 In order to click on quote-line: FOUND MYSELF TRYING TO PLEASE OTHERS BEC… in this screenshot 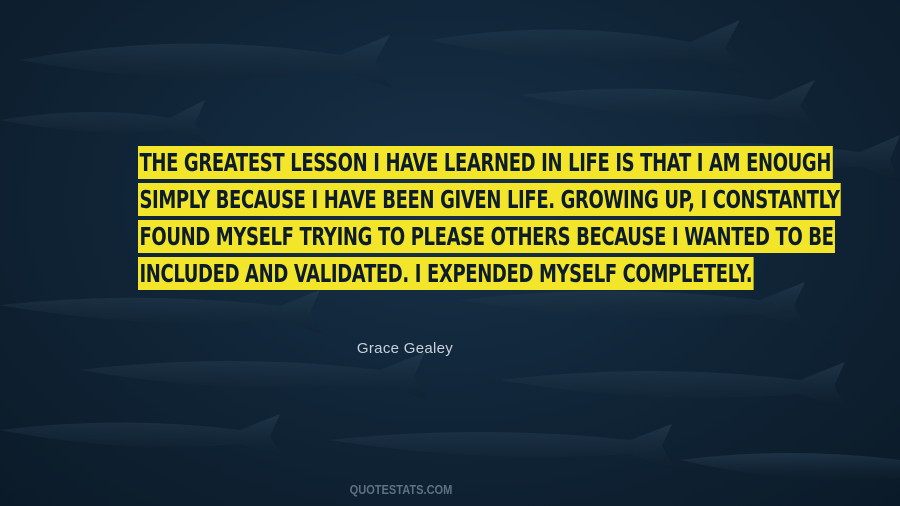, I will do `click(487, 236)`.